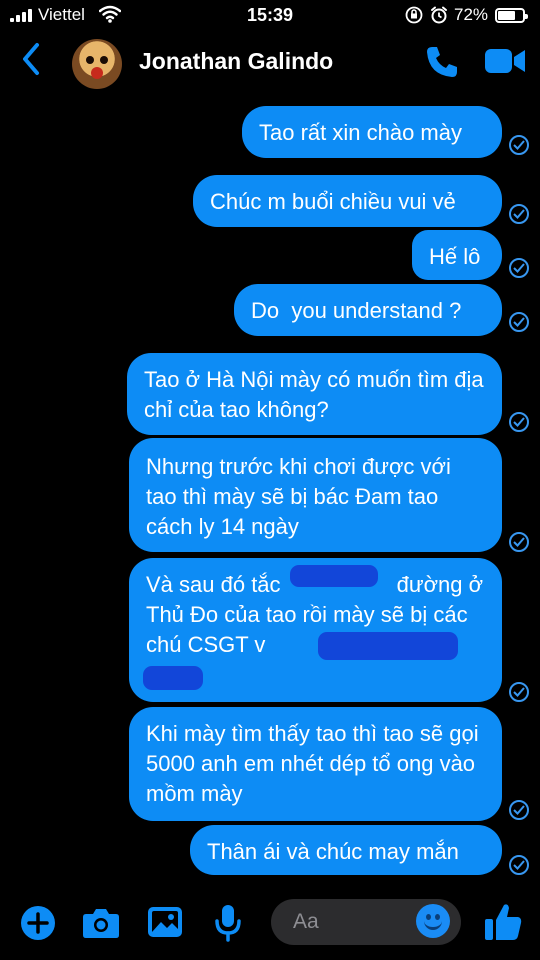 The height and width of the screenshot is (960, 540). What do you see at coordinates (346, 850) in the screenshot?
I see `message-bubble: Thân ái và chúc may mắn` at bounding box center [346, 850].